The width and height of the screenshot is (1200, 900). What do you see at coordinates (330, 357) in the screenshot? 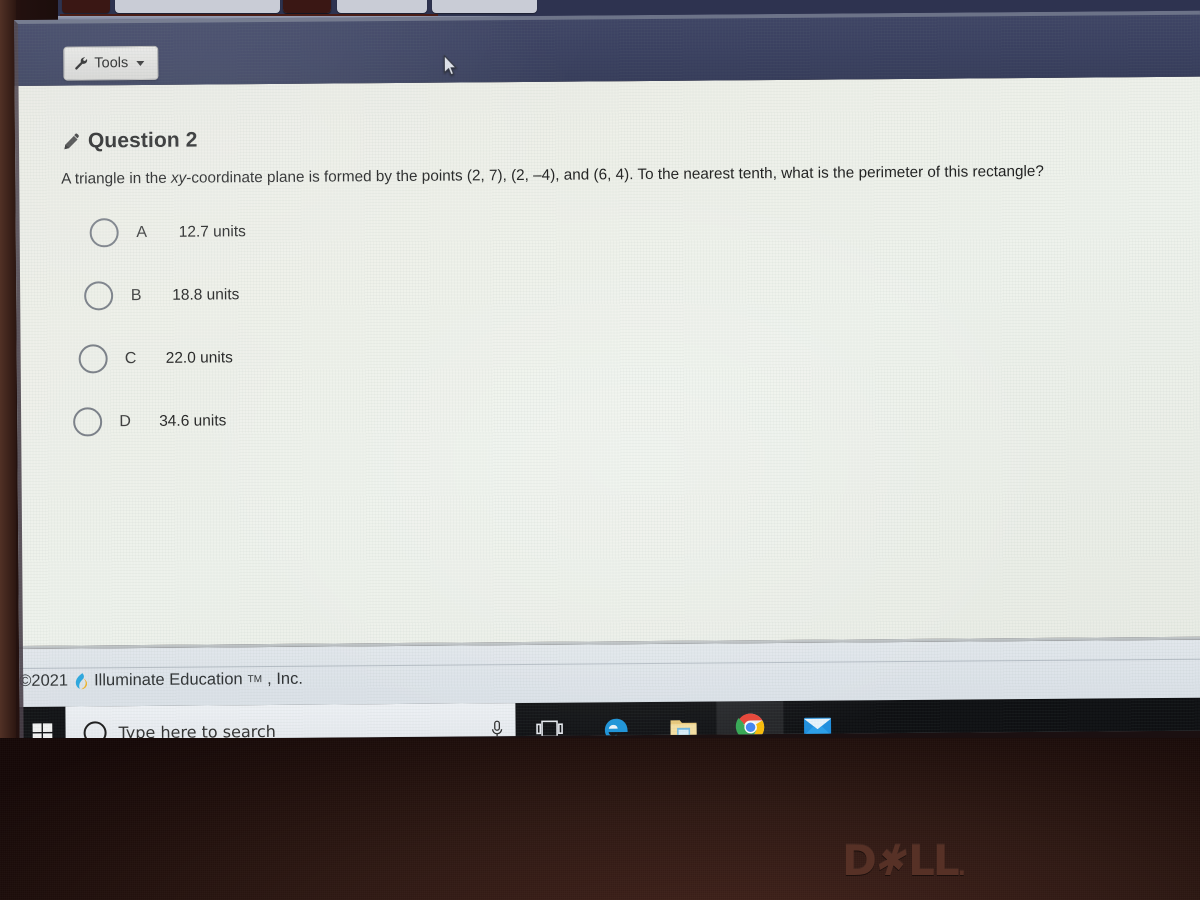
I see `answer-choice-c: C 22.0 units` at bounding box center [330, 357].